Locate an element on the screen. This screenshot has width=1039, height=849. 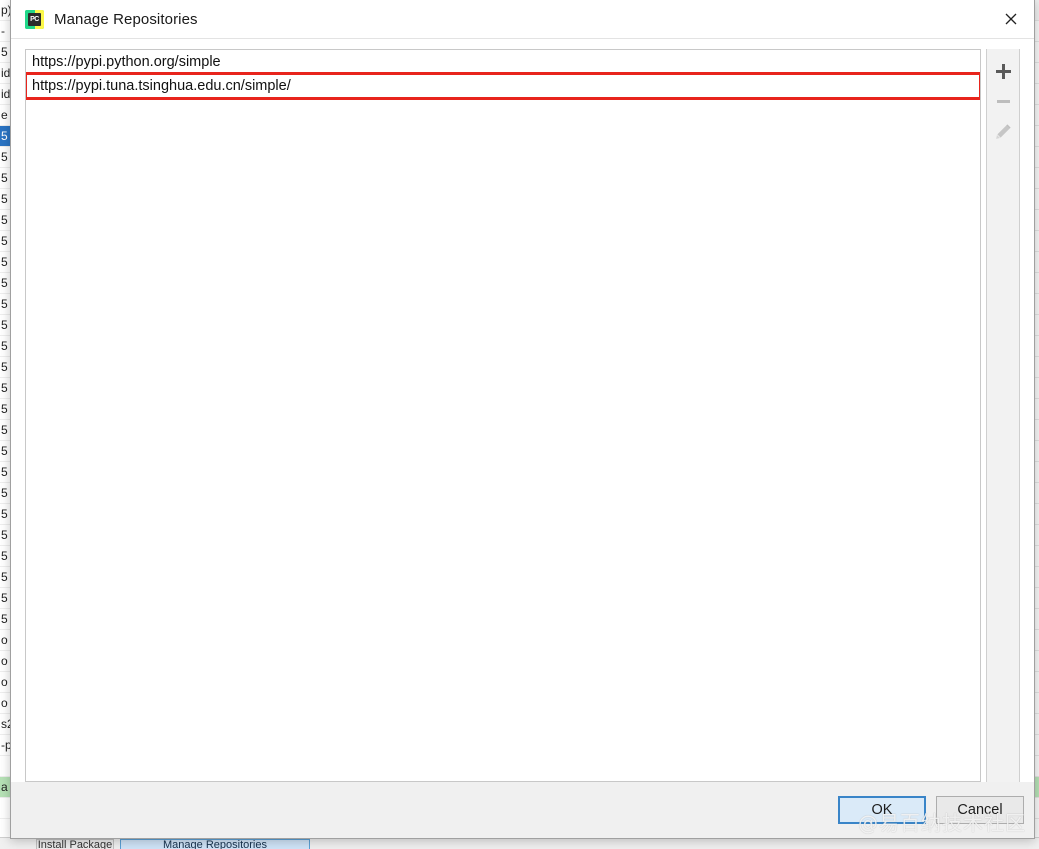
edit-repository-button is located at coordinates (1003, 131).